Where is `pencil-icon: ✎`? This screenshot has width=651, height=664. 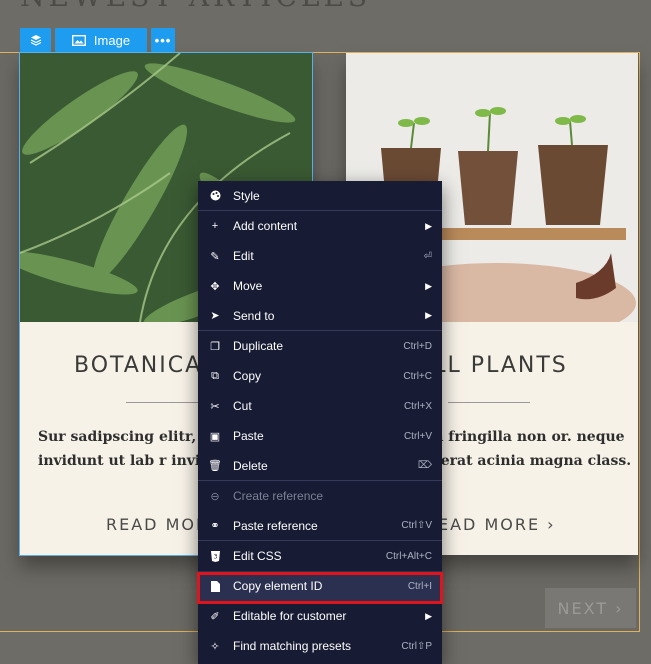
pencil-icon: ✎ is located at coordinates (215, 256).